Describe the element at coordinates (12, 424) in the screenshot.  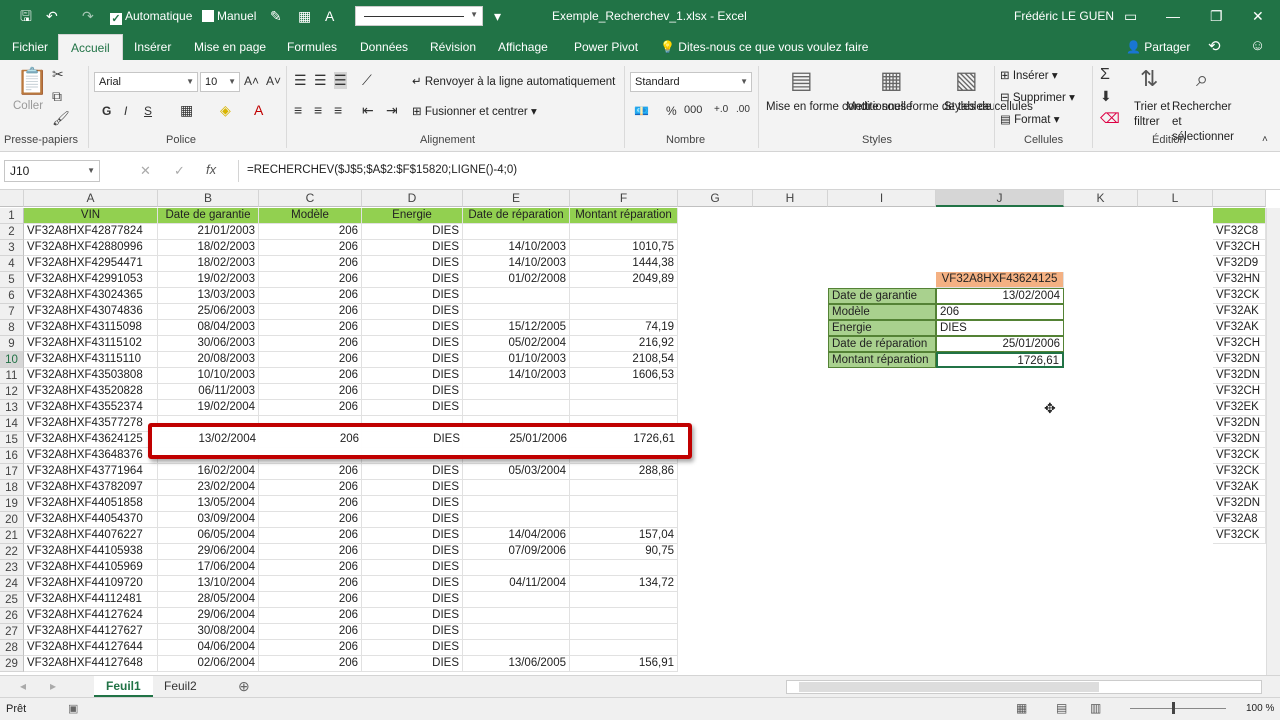
I see `row-header: 14` at that location.